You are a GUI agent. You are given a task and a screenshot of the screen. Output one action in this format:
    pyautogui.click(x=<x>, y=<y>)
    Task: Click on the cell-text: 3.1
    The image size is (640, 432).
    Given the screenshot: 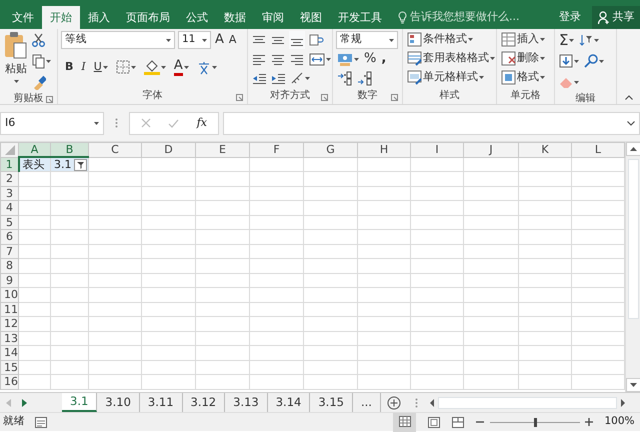 What is the action you would take?
    pyautogui.click(x=63, y=164)
    